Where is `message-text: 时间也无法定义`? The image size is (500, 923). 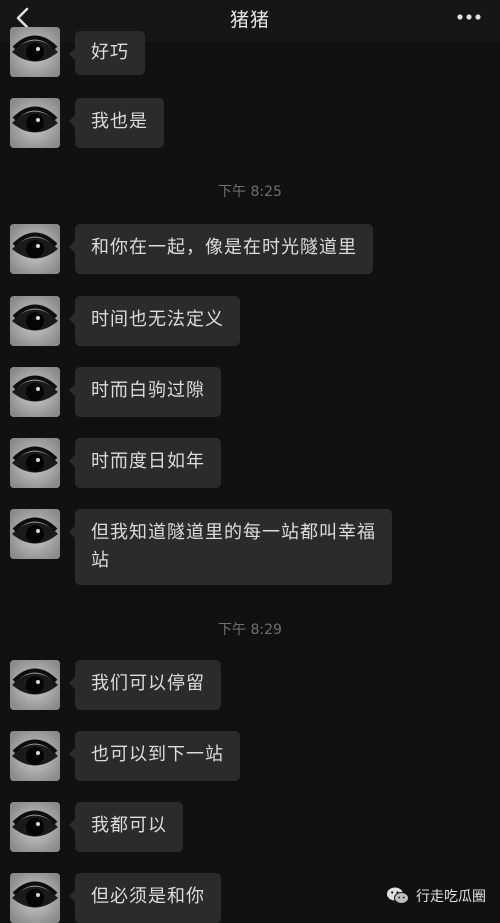
message-text: 时间也无法定义 is located at coordinates (157, 319).